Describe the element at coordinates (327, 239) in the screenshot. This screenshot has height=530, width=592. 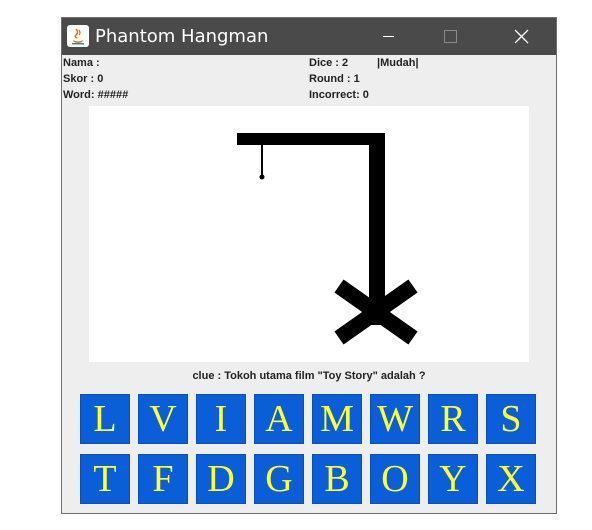
I see `gallows-drawing` at that location.